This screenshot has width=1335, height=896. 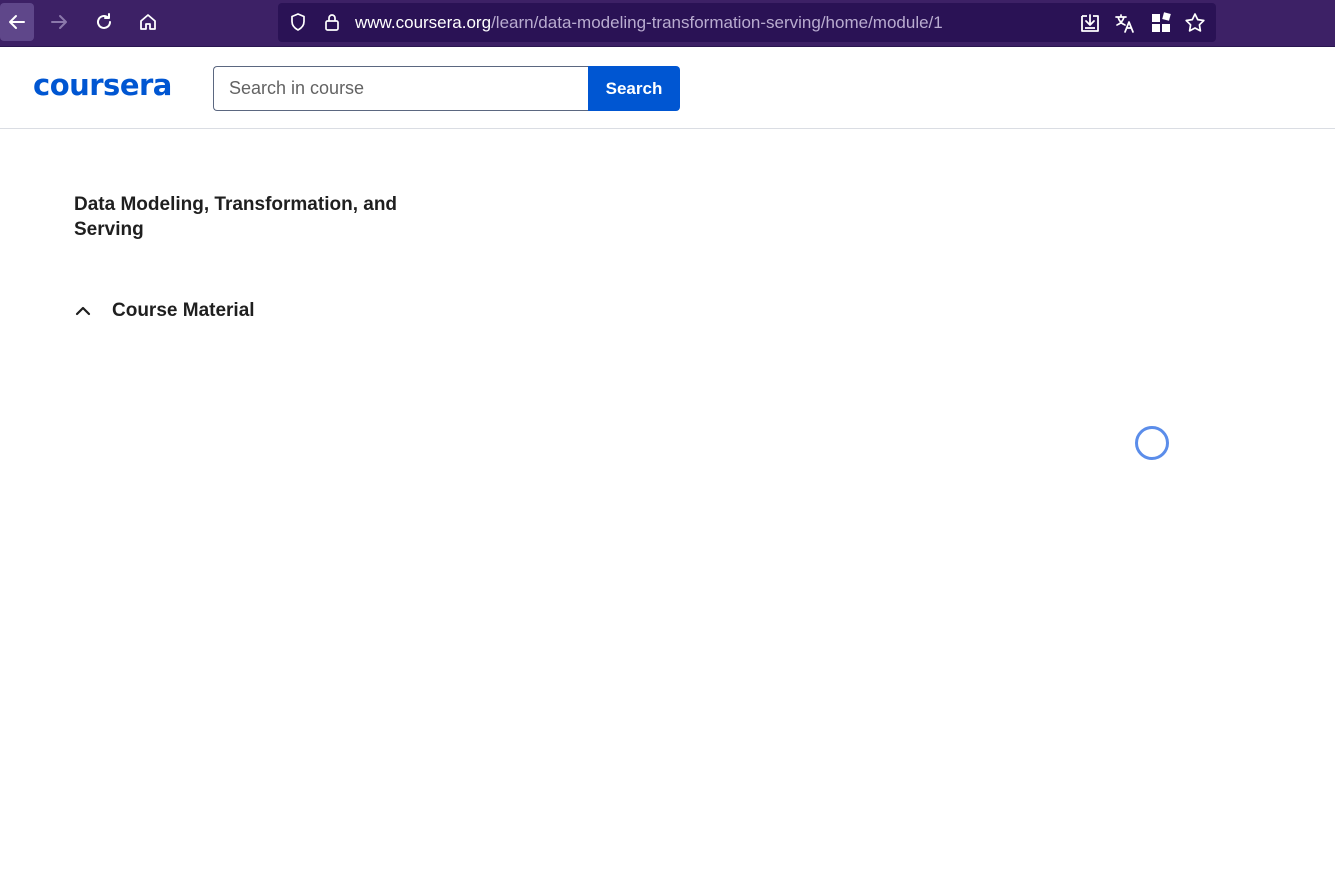 I want to click on search-button: Search, so click(x=634, y=88).